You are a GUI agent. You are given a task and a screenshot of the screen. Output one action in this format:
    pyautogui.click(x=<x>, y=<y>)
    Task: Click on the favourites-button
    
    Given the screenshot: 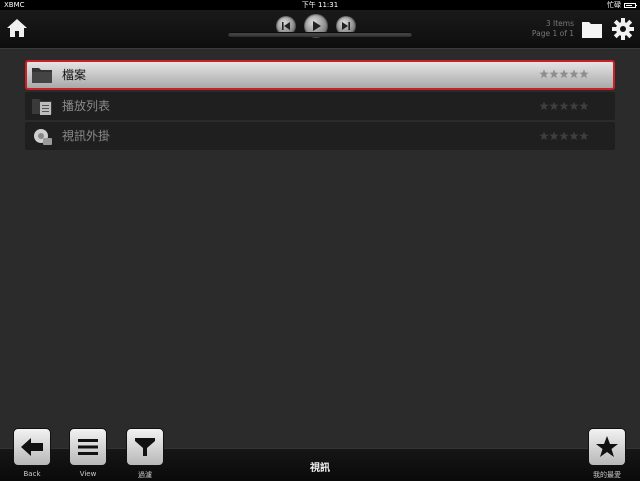 What is the action you would take?
    pyautogui.click(x=607, y=447)
    